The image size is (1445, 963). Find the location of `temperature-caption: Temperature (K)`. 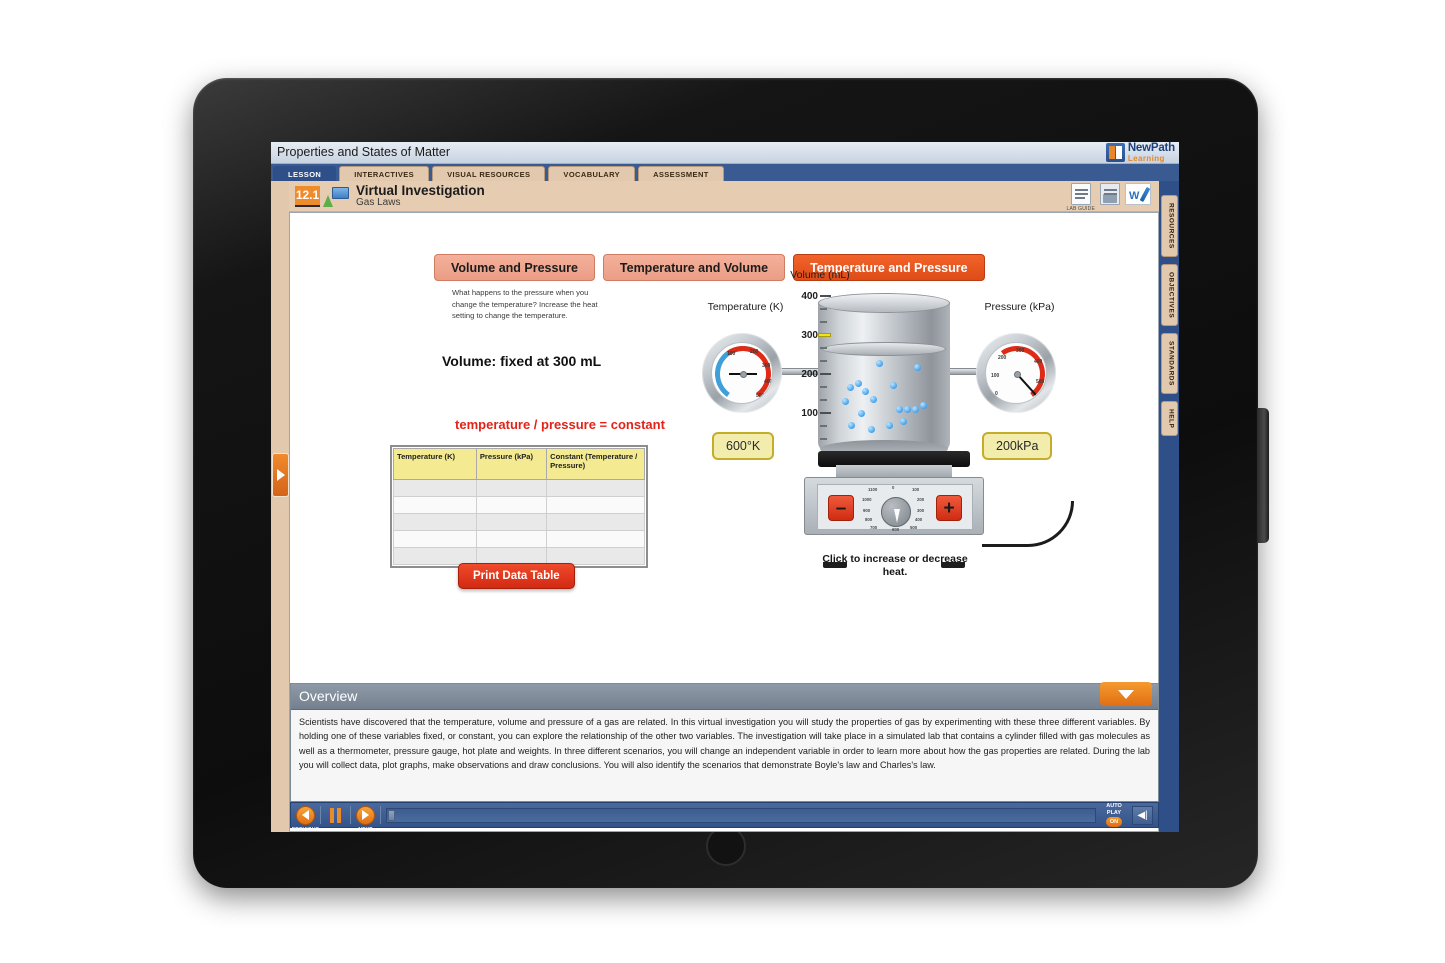

temperature-caption: Temperature (K) is located at coordinates (745, 307).